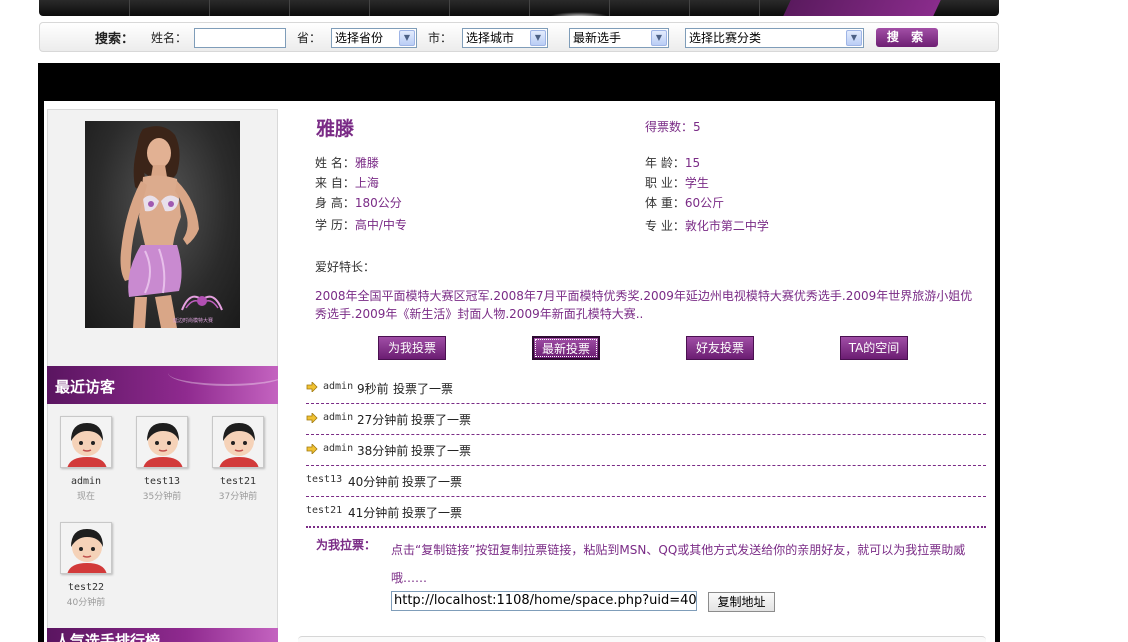  Describe the element at coordinates (86, 481) in the screenshot. I see `visitor-name: admin` at that location.